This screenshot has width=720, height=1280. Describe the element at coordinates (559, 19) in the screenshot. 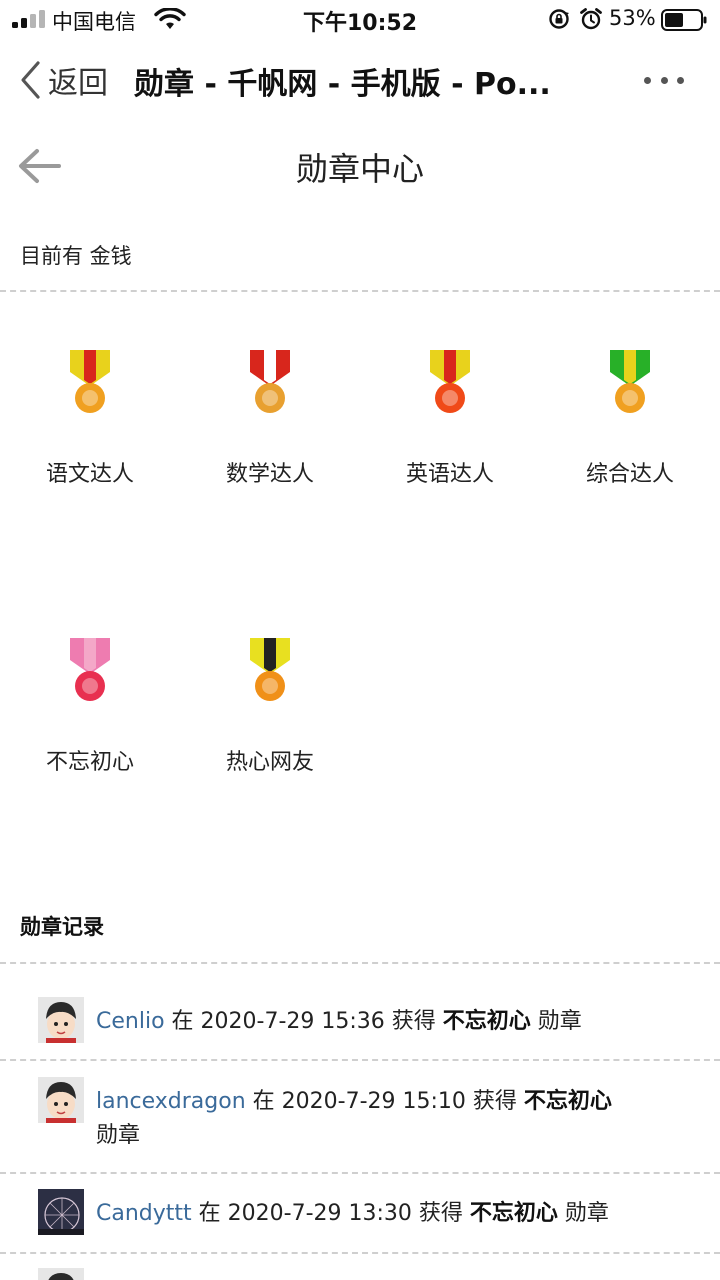

I see `rotation-lock-icon` at that location.